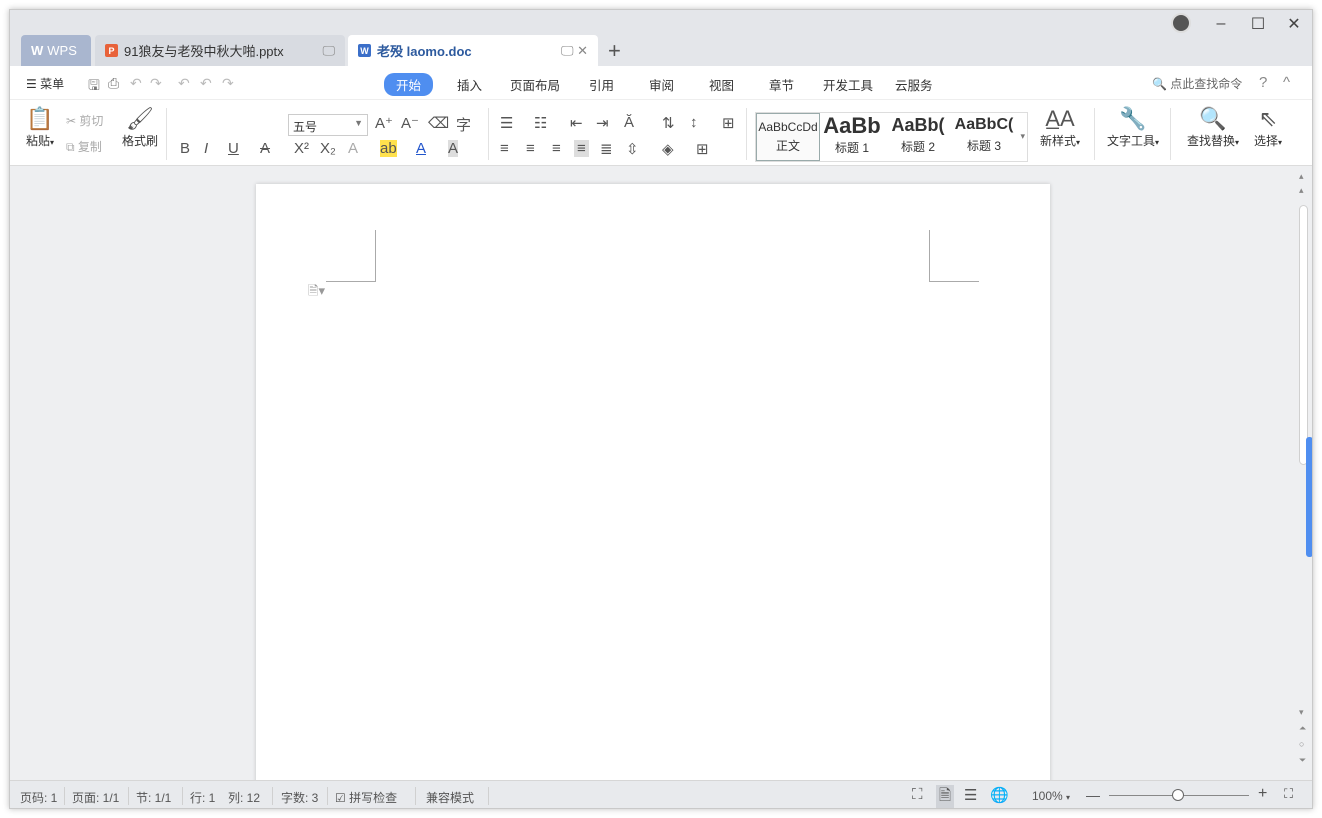 This screenshot has width=1322, height=818. I want to click on decrease-indent-icon: ⇤, so click(576, 123).